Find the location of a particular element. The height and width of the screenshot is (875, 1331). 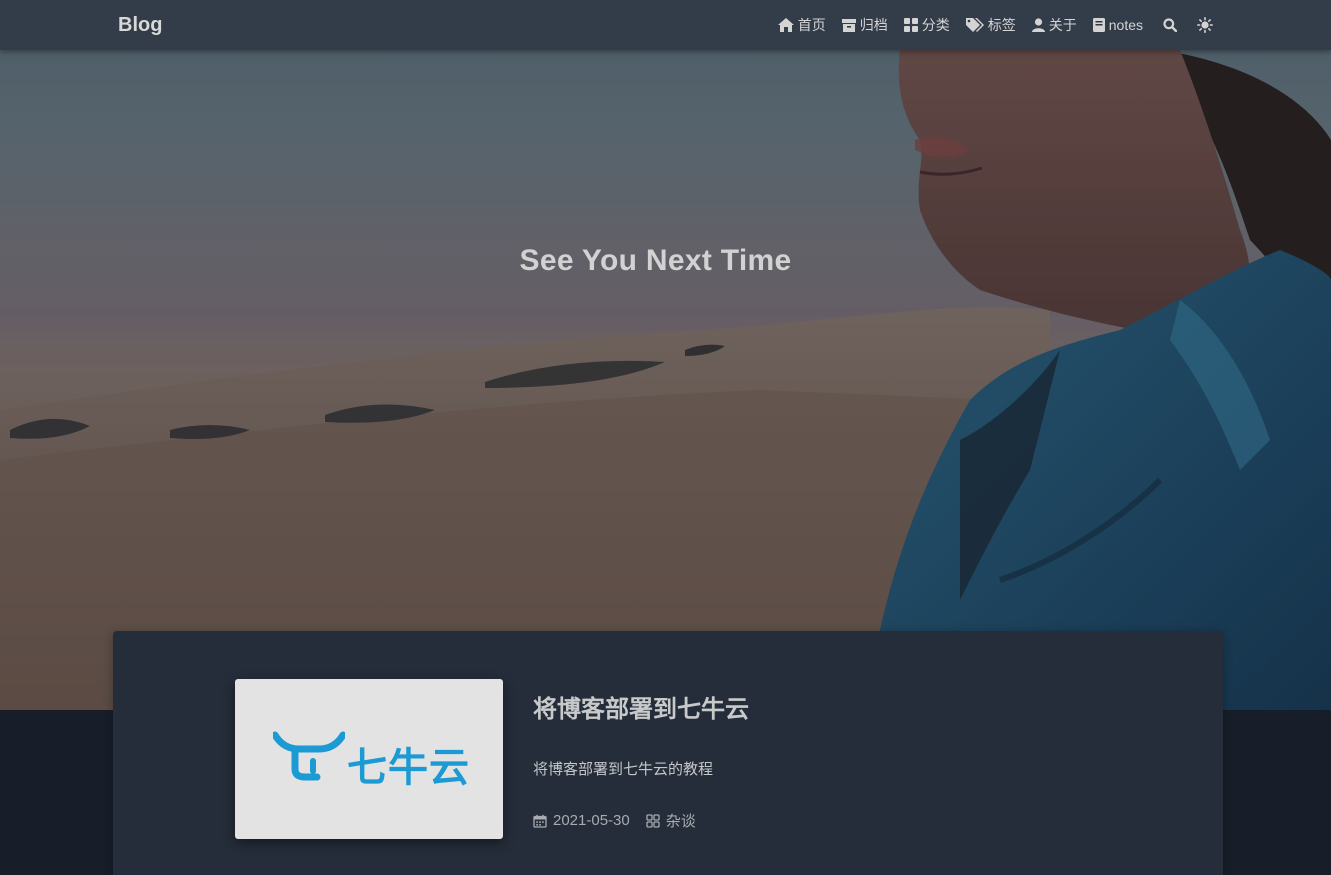

post-title: 将博客部署到七牛云 is located at coordinates (641, 706).